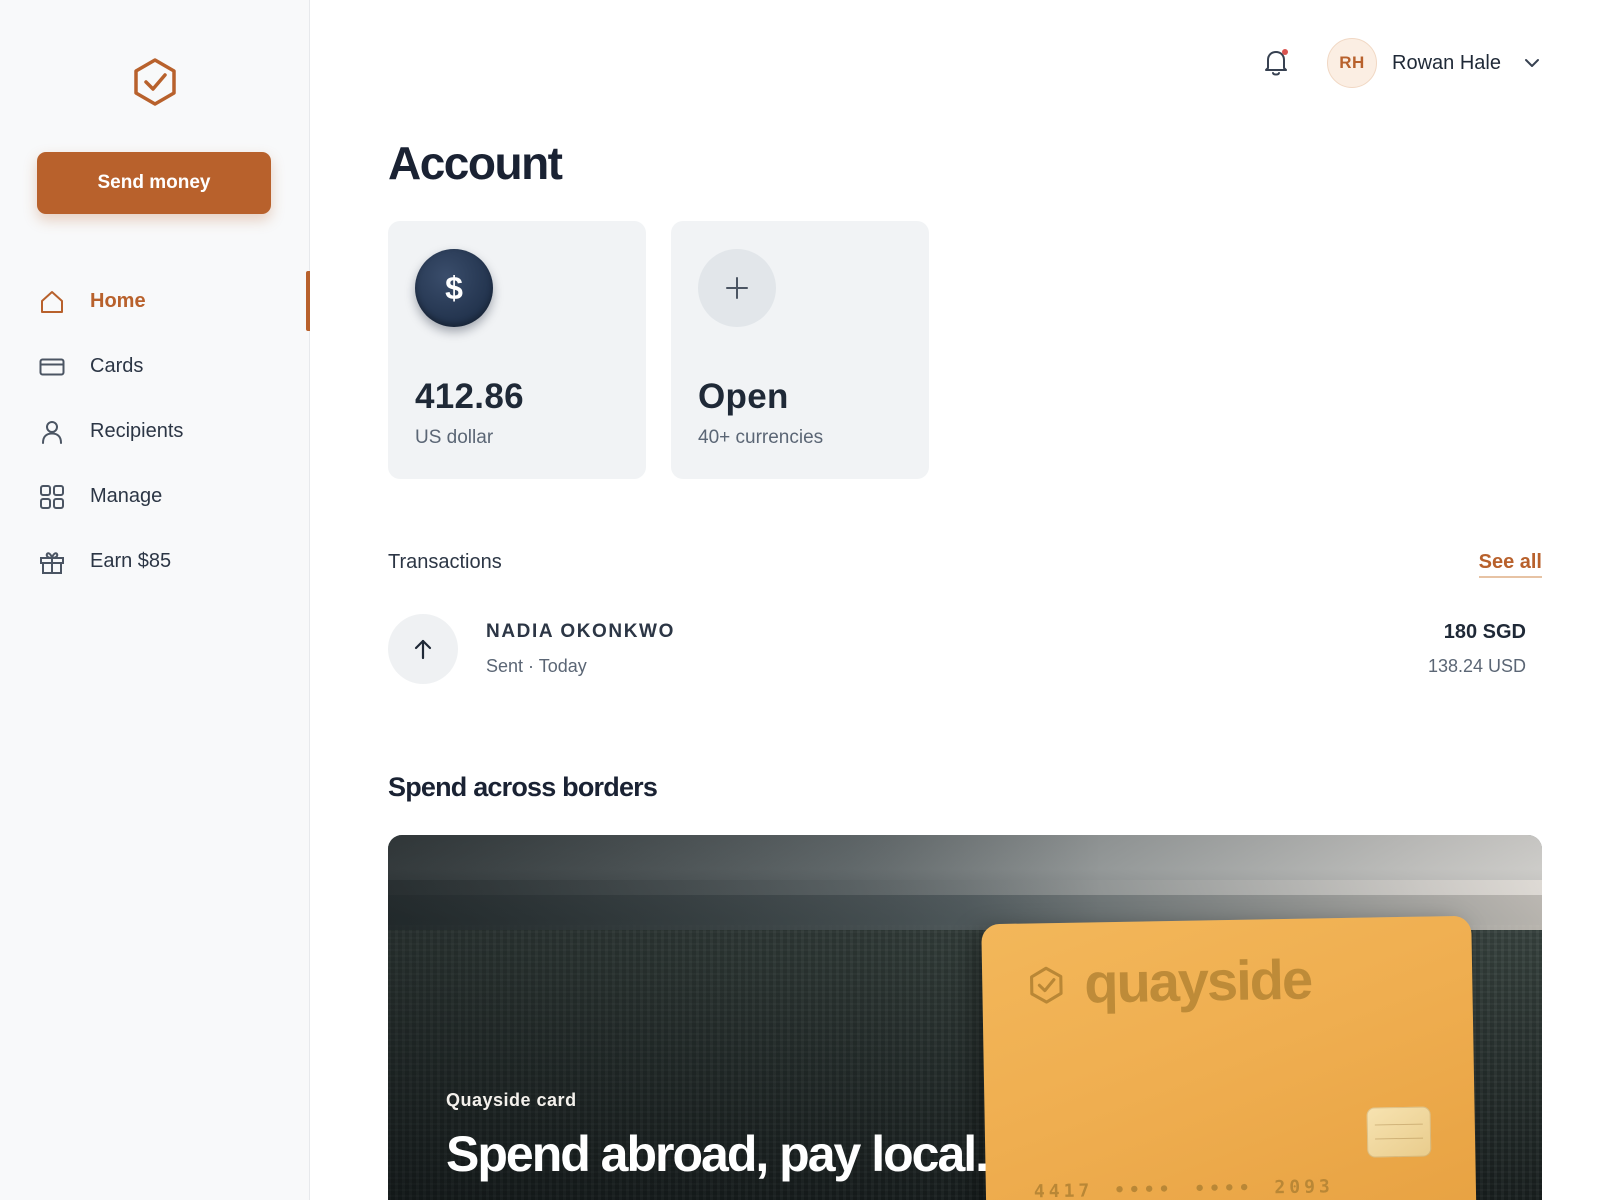  Describe the element at coordinates (52, 302) in the screenshot. I see `home-icon` at that location.